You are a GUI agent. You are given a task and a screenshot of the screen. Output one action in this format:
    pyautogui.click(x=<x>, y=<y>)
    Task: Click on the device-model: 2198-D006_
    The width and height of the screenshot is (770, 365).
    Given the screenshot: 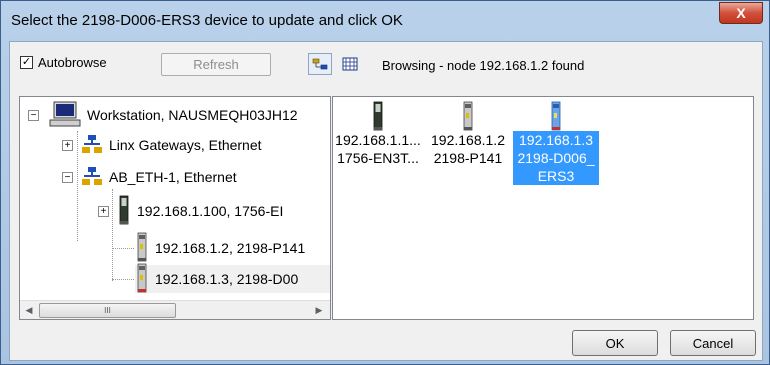 What is the action you would take?
    pyautogui.click(x=556, y=158)
    